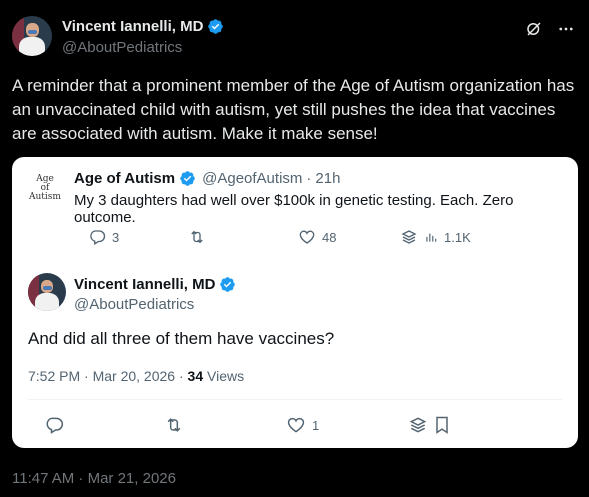 The height and width of the screenshot is (497, 589). What do you see at coordinates (431, 237) in the screenshot?
I see `analytics-icon` at bounding box center [431, 237].